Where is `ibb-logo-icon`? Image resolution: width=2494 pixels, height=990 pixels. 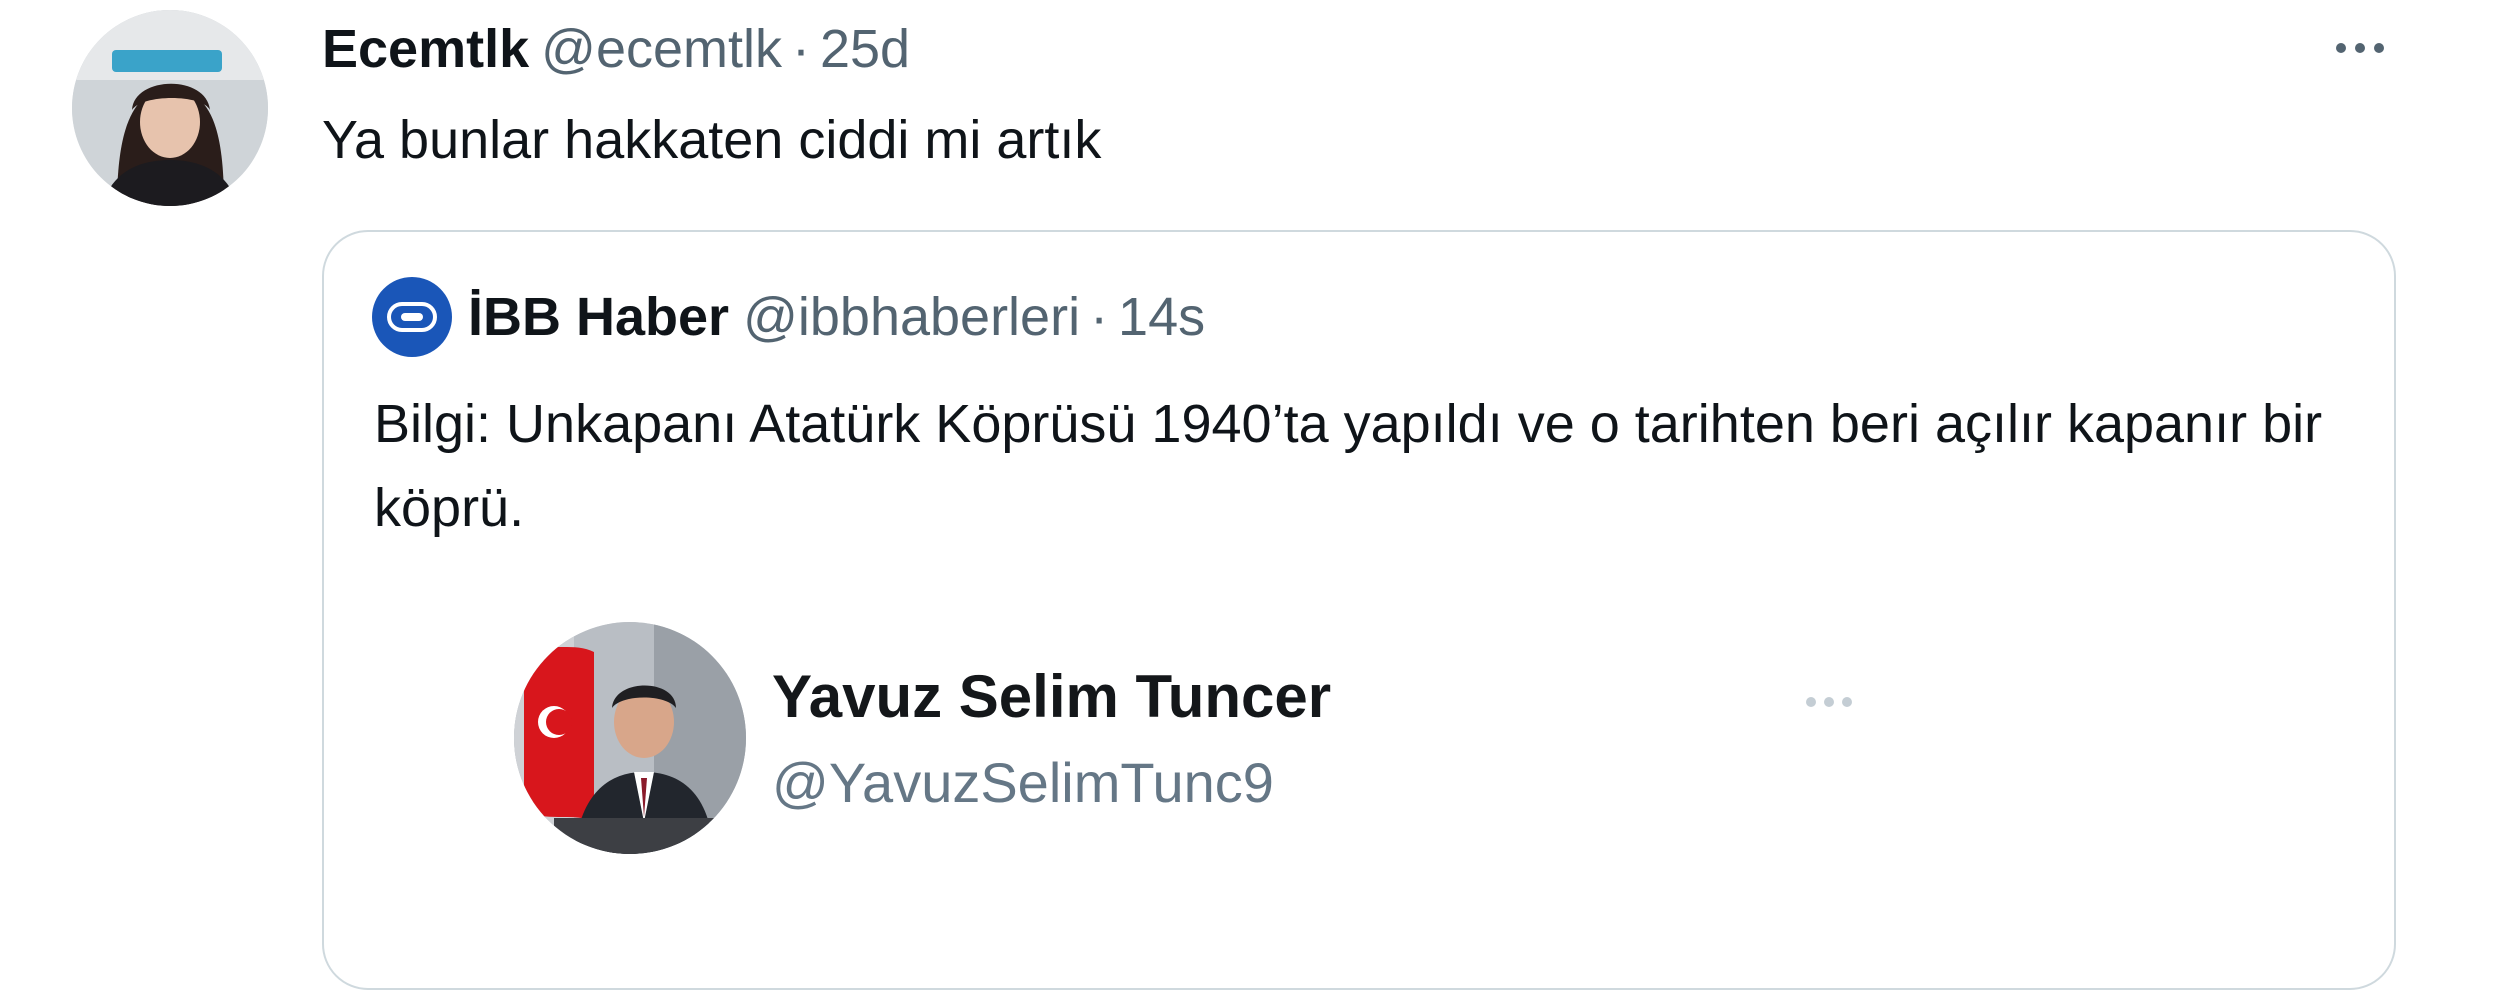
ibb-logo-icon is located at coordinates (412, 317).